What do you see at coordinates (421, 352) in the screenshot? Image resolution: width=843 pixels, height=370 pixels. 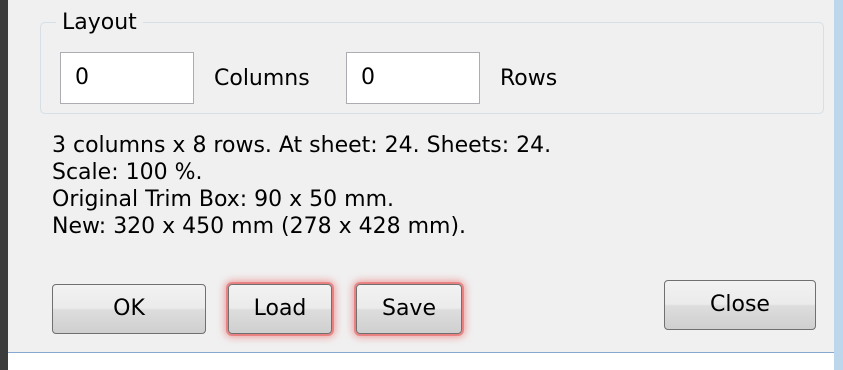 I see `window-bottom-line` at bounding box center [421, 352].